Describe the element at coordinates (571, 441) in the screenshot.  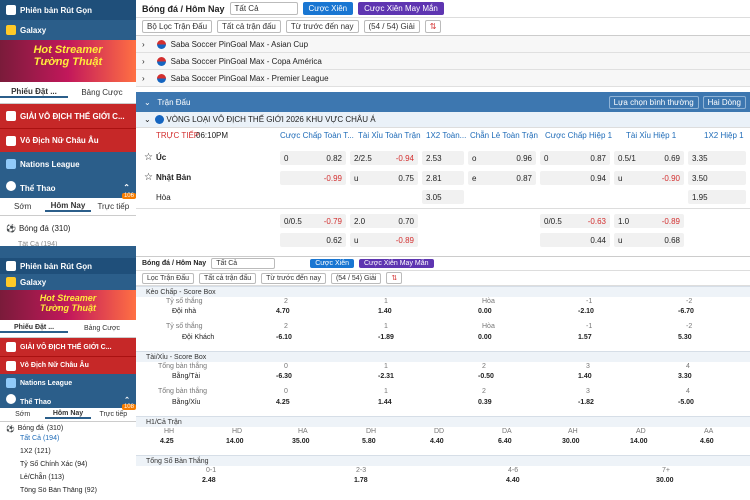
I see `odds-value: 30.00` at that location.